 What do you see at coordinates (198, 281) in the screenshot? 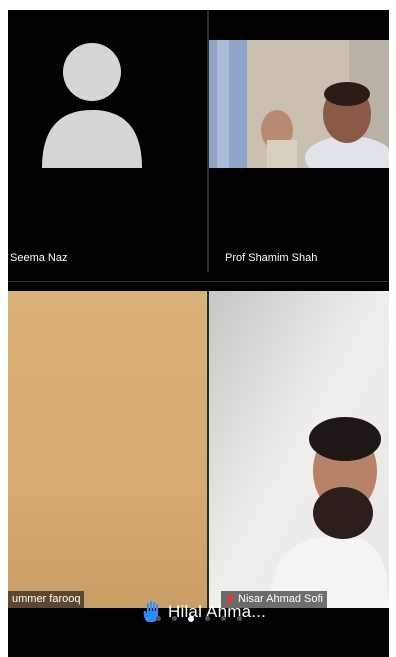
I see `tile-divider-horizontal` at bounding box center [198, 281].